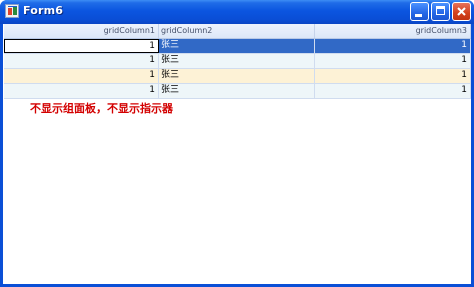  What do you see at coordinates (43, 10) in the screenshot?
I see `window-title: Form6` at bounding box center [43, 10].